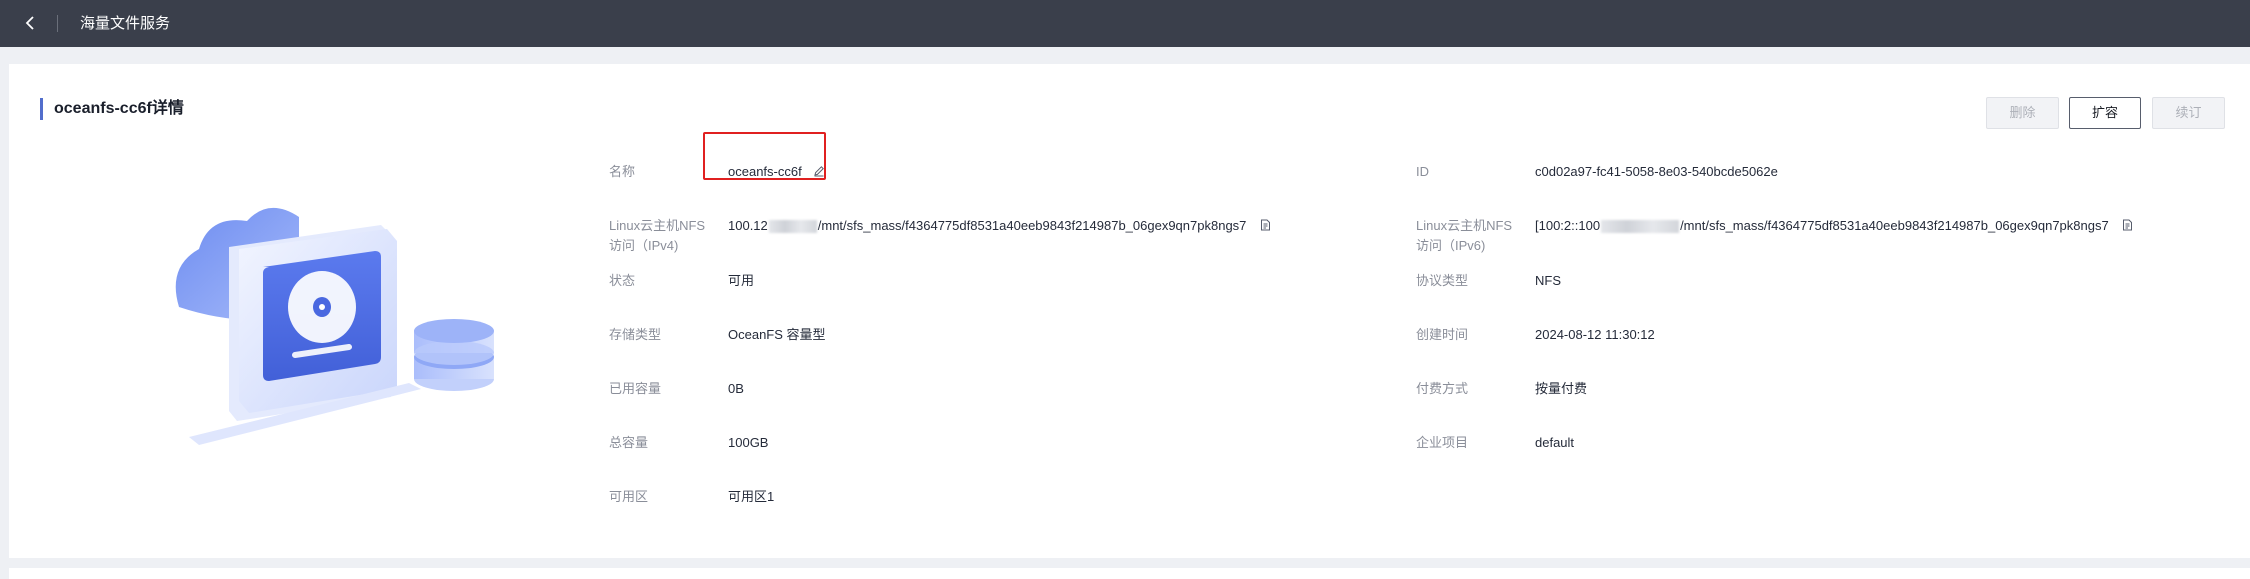  What do you see at coordinates (119, 108) in the screenshot?
I see `card-title: oceanfs-cc6f详情` at bounding box center [119, 108].